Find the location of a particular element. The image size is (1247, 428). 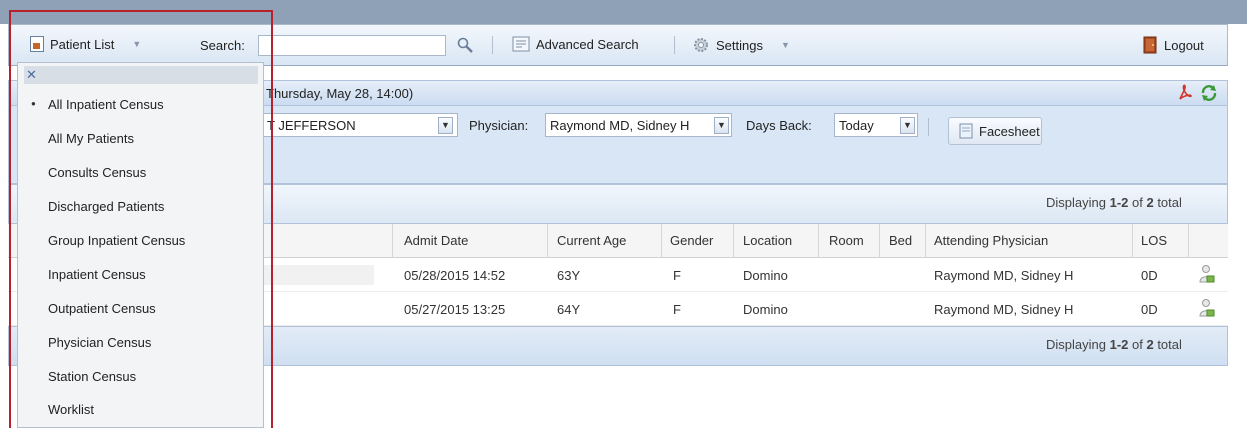

column-header-gender: Gender is located at coordinates (691, 240).